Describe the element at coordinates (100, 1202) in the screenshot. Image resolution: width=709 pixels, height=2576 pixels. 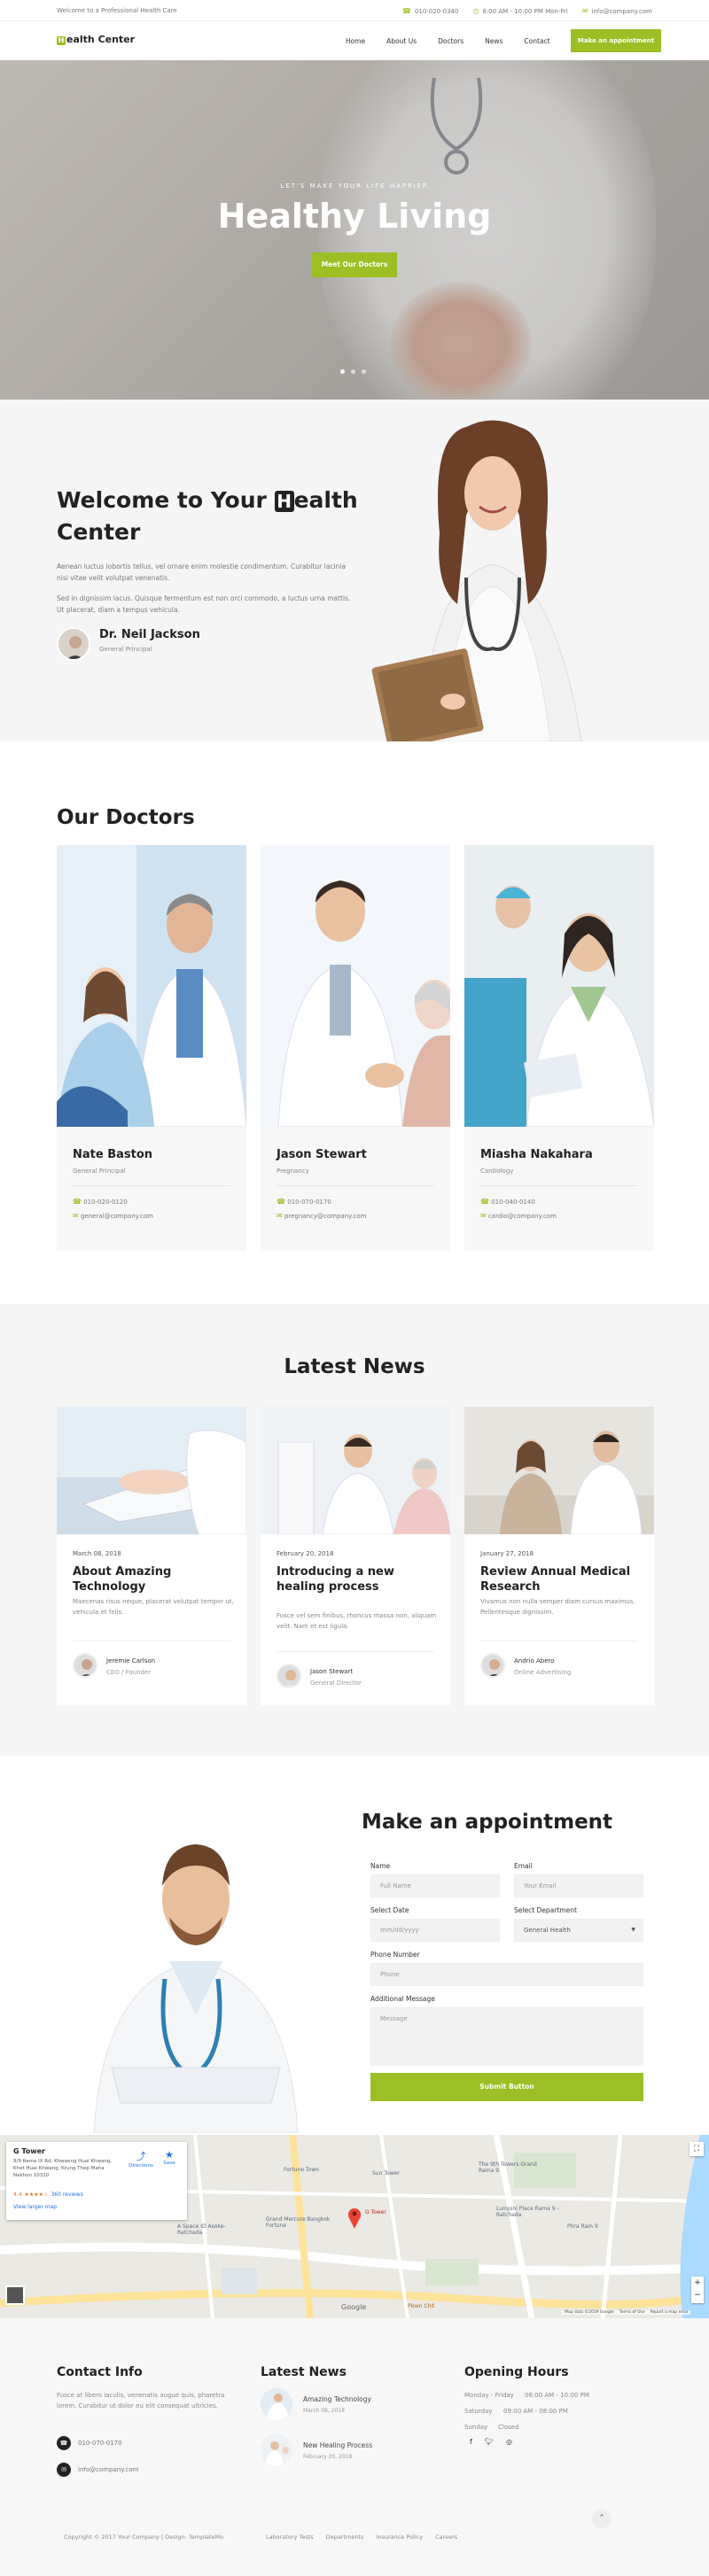
I see `doctor-phone: ☎ 010-020-0120` at that location.